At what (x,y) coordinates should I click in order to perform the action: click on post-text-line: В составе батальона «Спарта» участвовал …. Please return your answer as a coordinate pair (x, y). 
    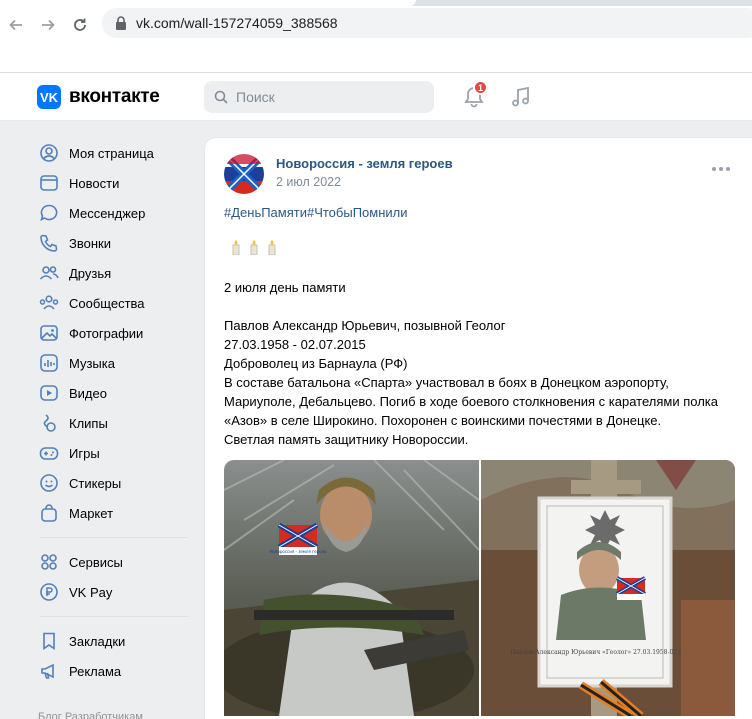
    Looking at the image, I should click on (446, 382).